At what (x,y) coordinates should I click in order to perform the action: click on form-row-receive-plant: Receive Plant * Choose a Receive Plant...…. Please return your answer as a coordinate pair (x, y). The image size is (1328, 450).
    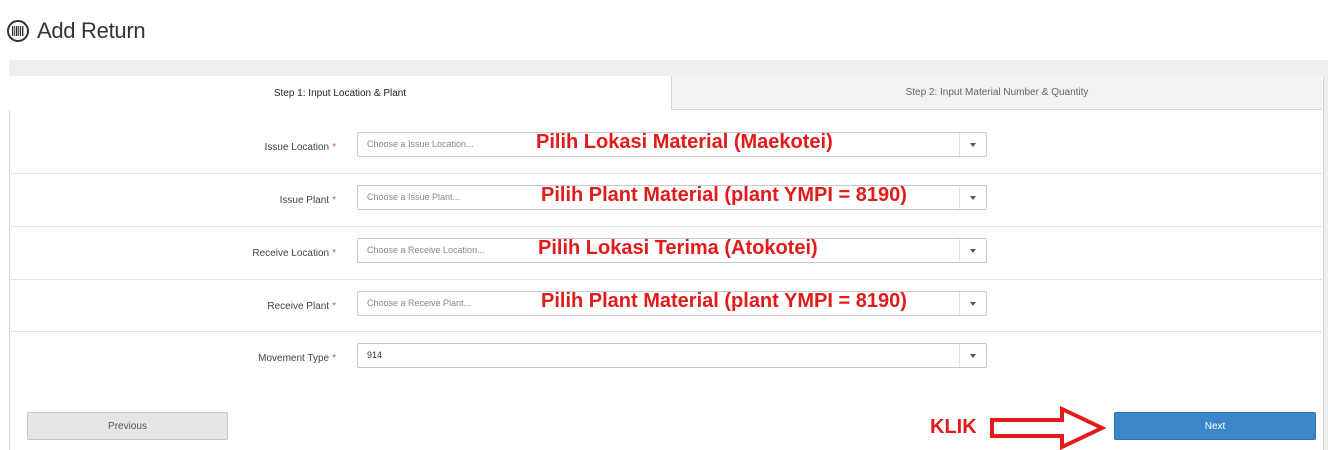
    Looking at the image, I should click on (666, 306).